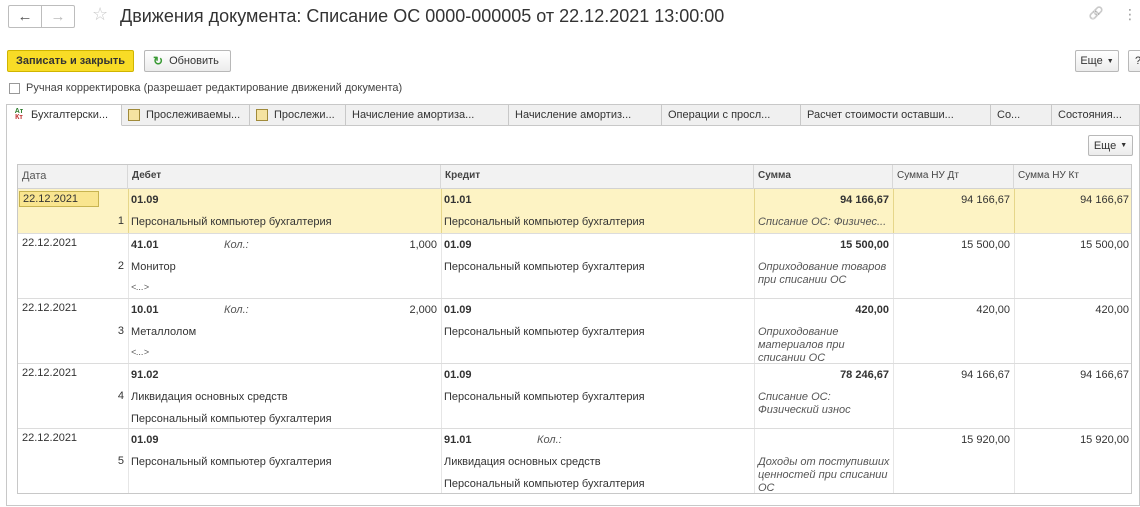  Describe the element at coordinates (823, 177) in the screenshot. I see `col-sum: Сумма` at that location.